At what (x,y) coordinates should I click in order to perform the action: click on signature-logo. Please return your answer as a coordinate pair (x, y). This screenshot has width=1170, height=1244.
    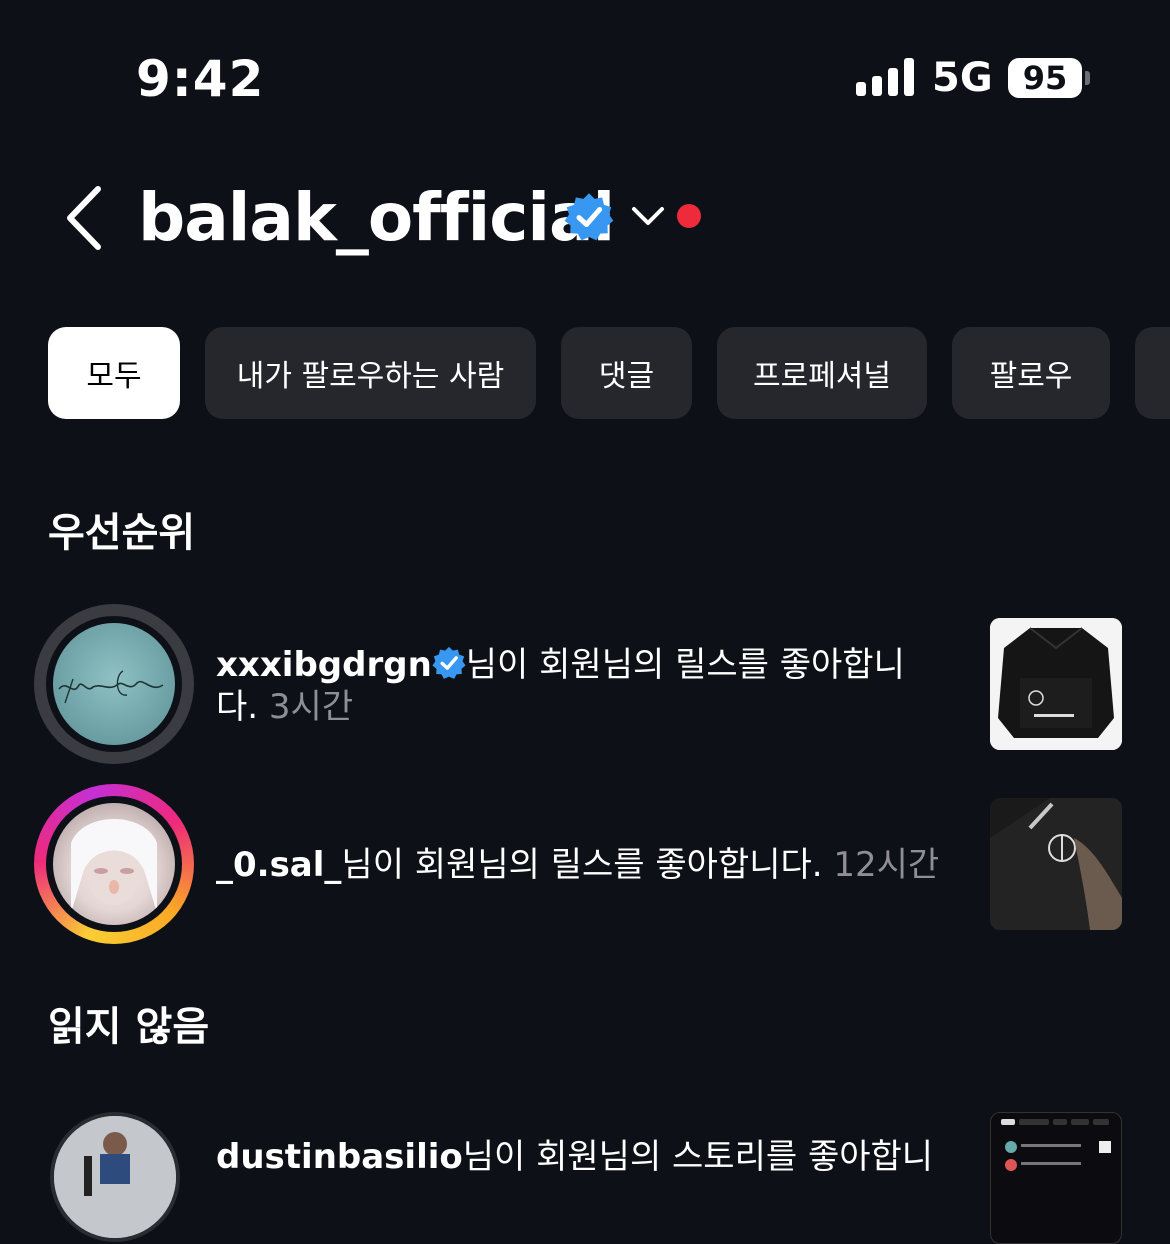
    Looking at the image, I should click on (111, 687).